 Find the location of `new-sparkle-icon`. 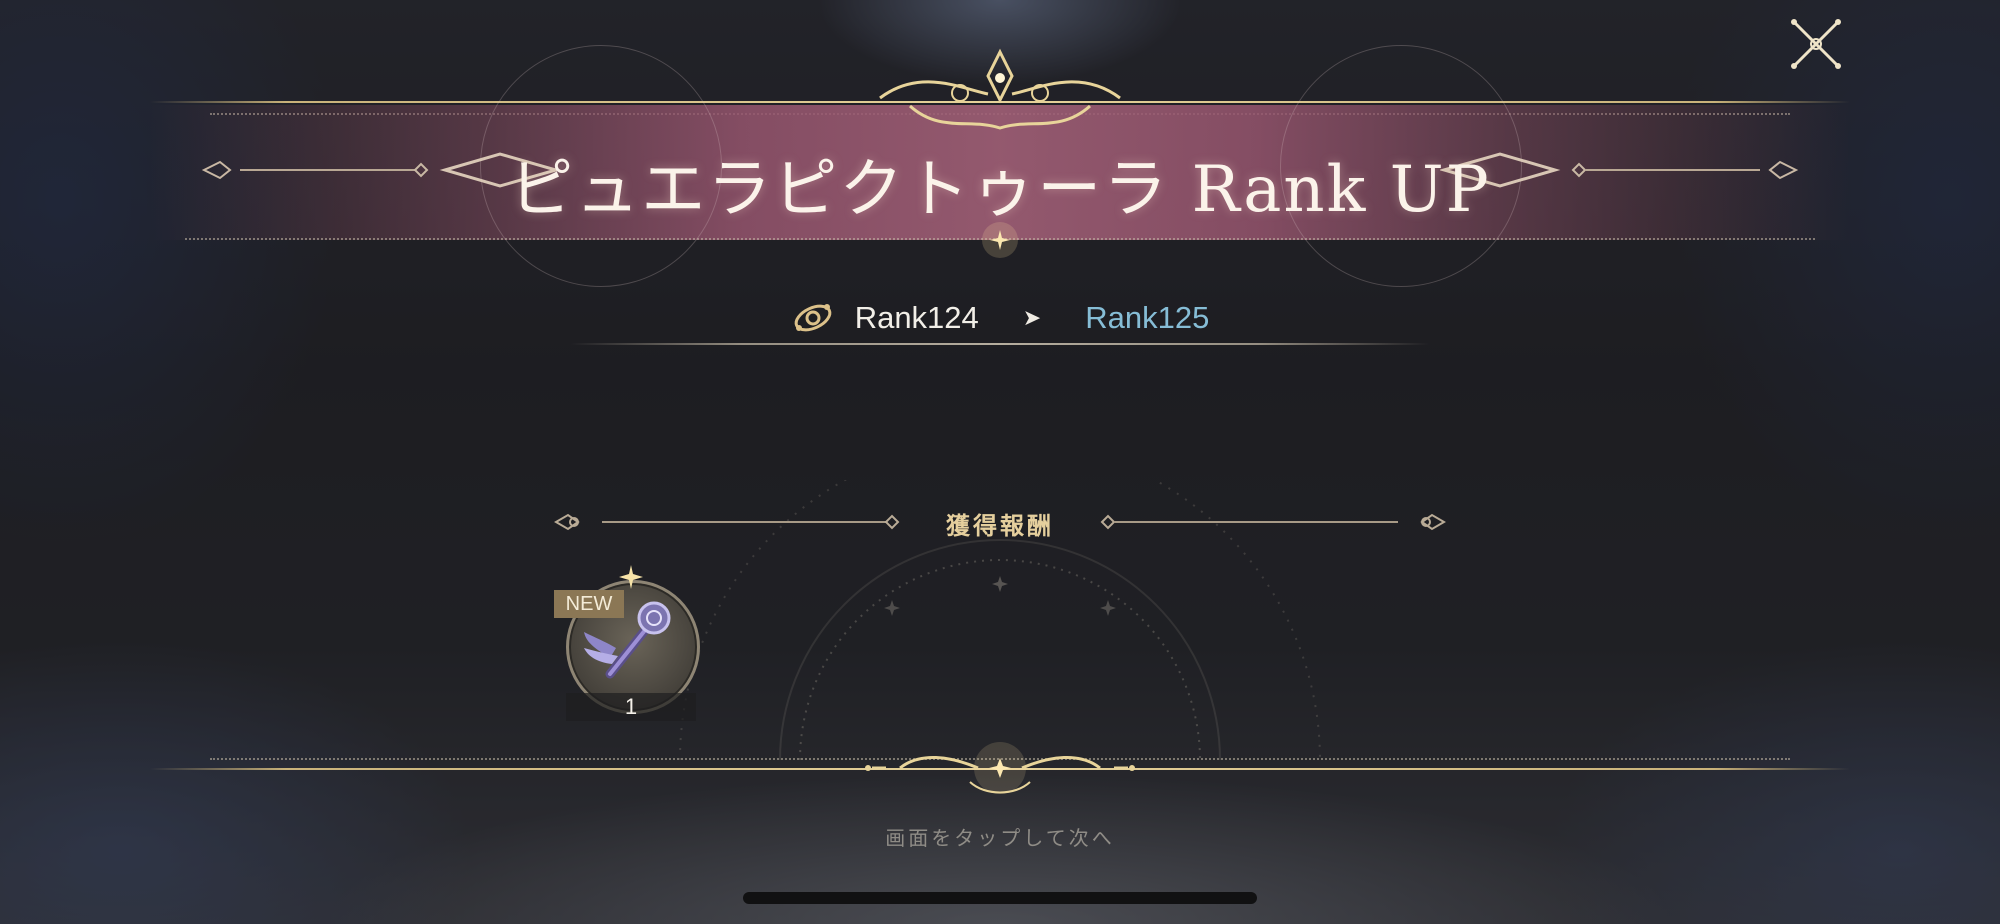

new-sparkle-icon is located at coordinates (631, 577).